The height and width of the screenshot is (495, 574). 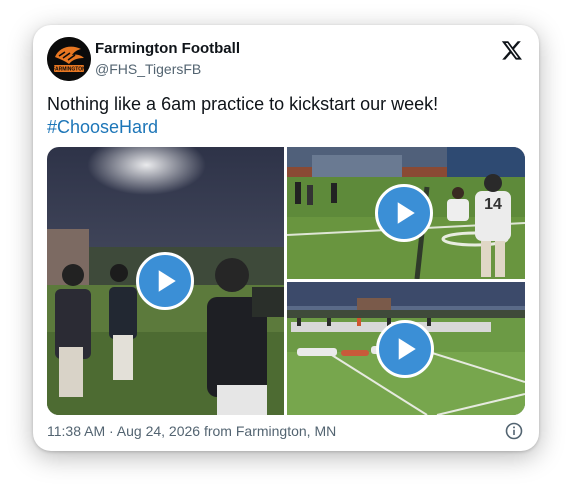 What do you see at coordinates (514, 431) in the screenshot?
I see `info-icon` at bounding box center [514, 431].